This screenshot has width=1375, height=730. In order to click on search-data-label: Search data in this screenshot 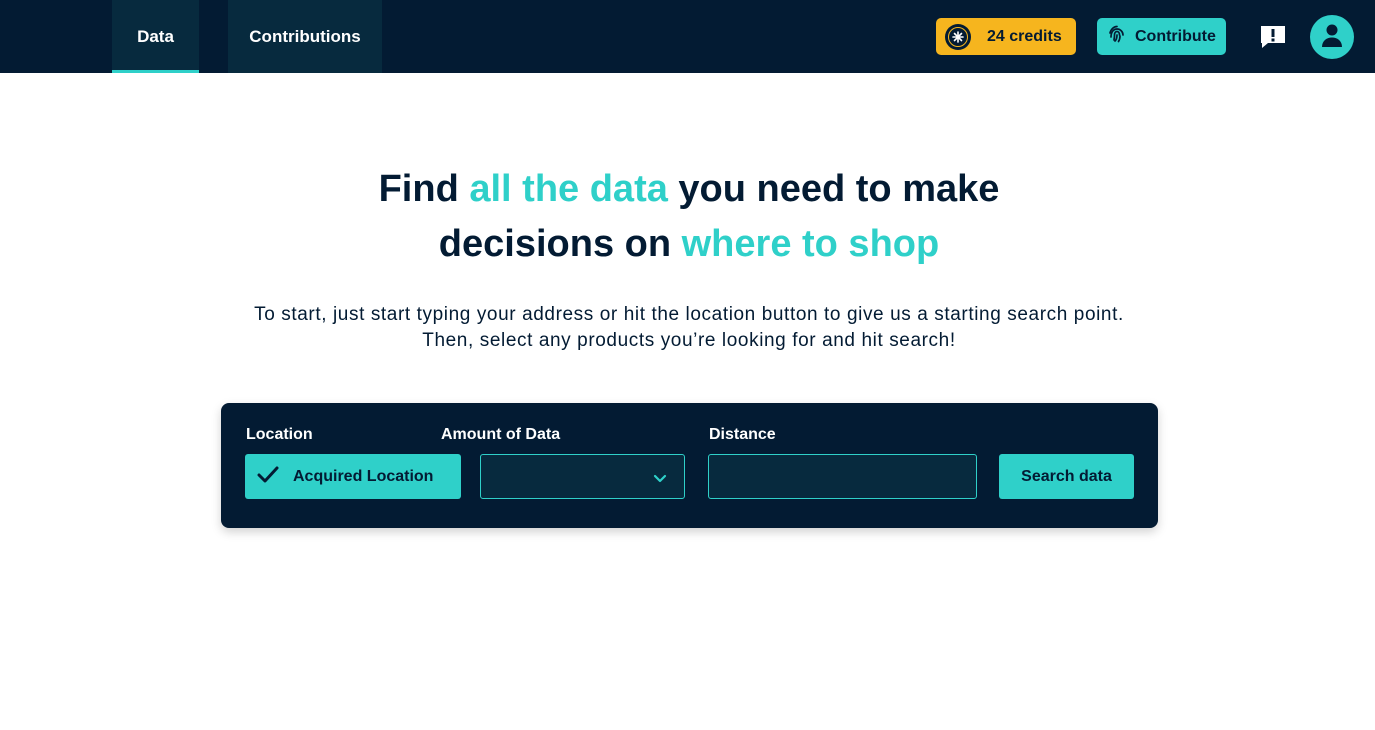, I will do `click(1066, 476)`.